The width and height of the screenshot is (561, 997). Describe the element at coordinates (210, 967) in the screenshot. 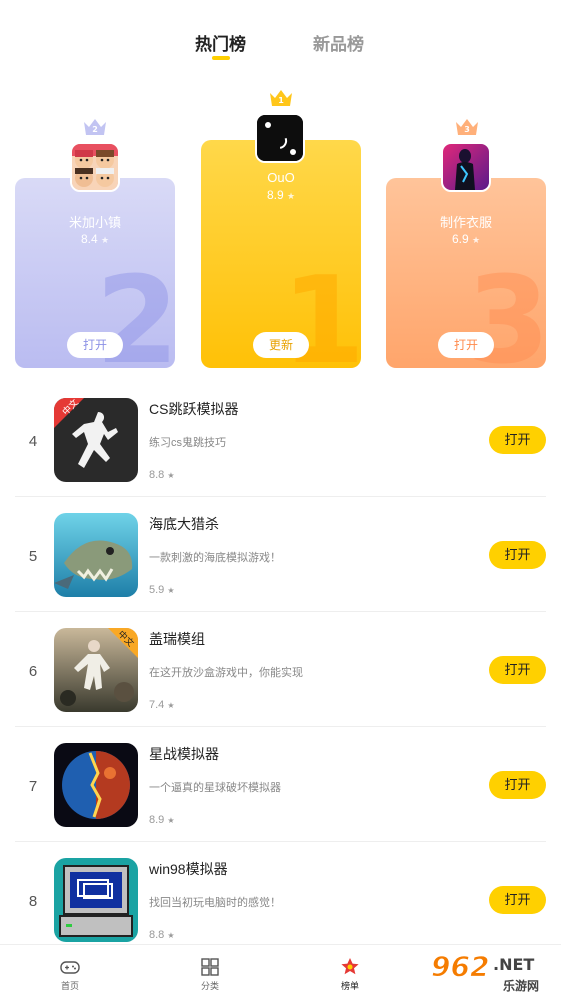

I see `grid-icon` at that location.